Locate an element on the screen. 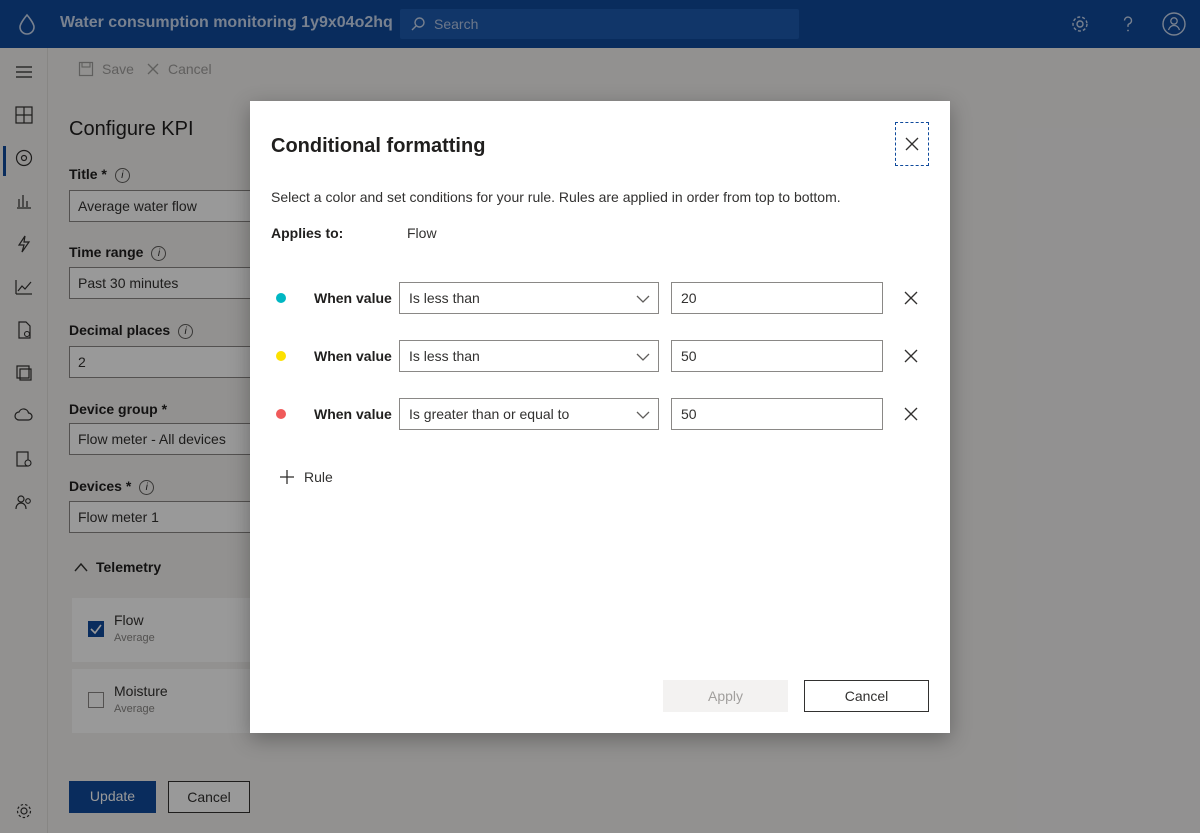 Image resolution: width=1200 pixels, height=833 pixels. rule-value-input: 20 is located at coordinates (777, 298).